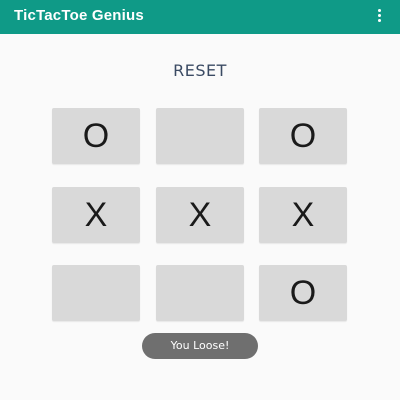 The width and height of the screenshot is (400, 400). I want to click on board-cell-r1-c3: O, so click(303, 136).